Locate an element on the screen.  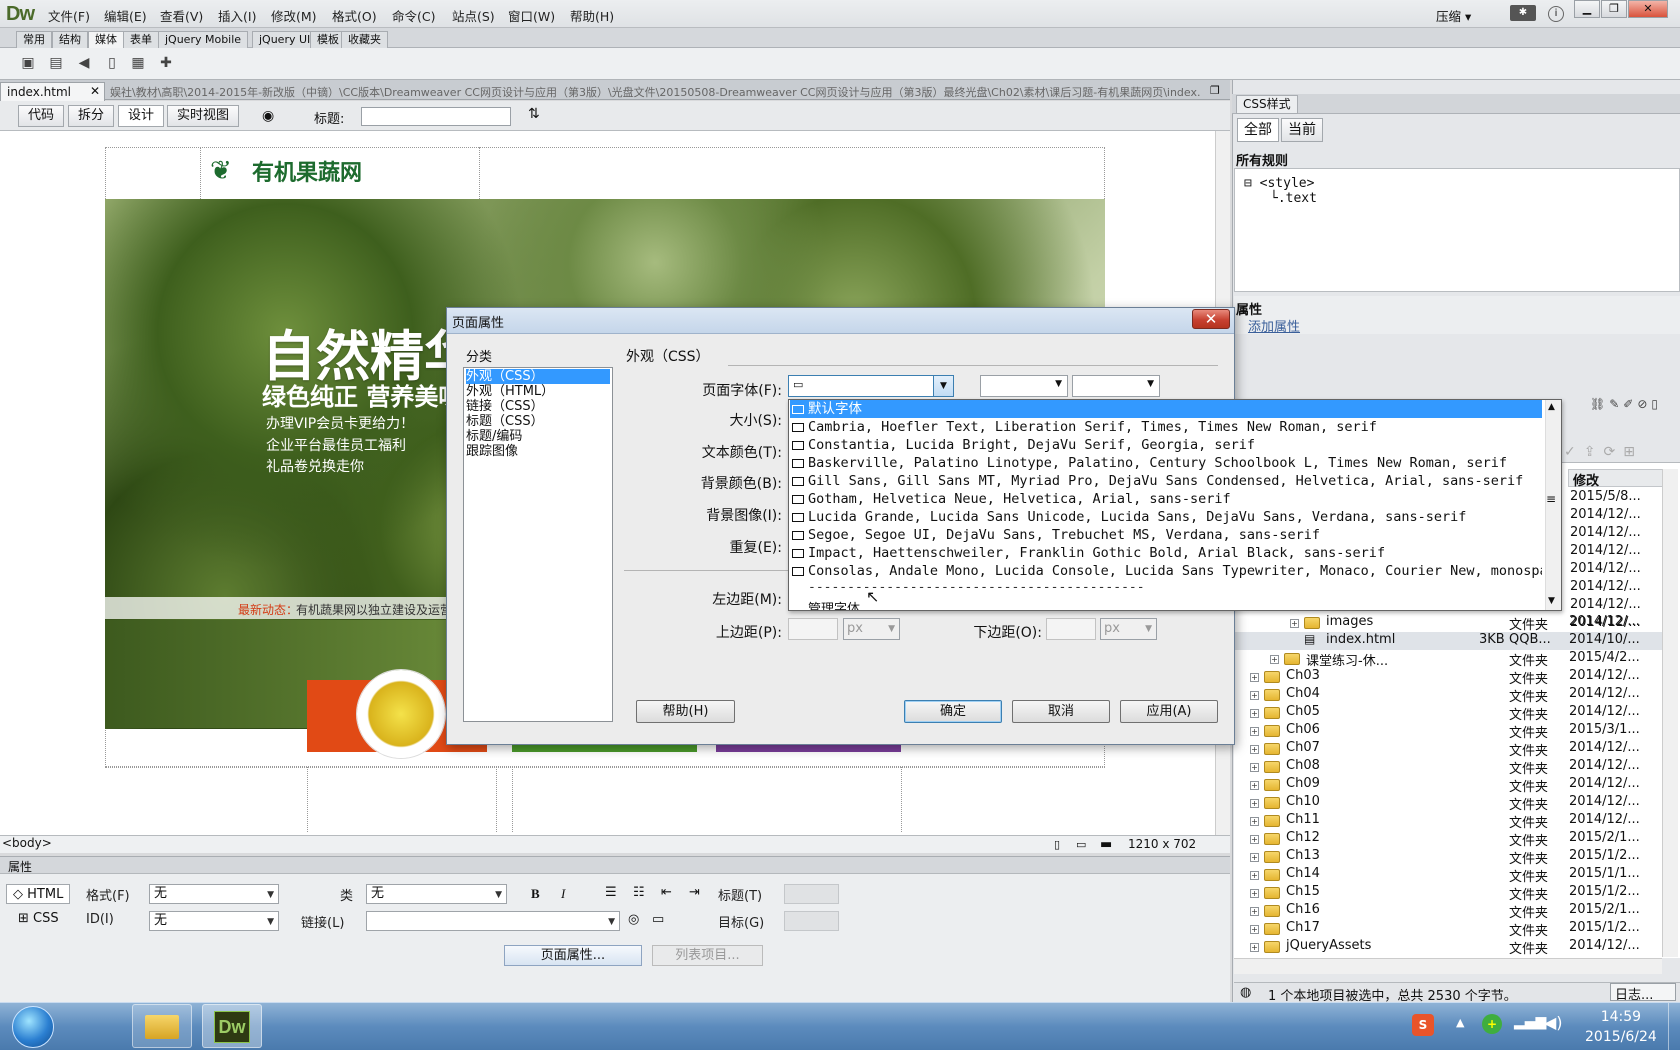
close-tab-icon: ✕ is located at coordinates (95, 91).